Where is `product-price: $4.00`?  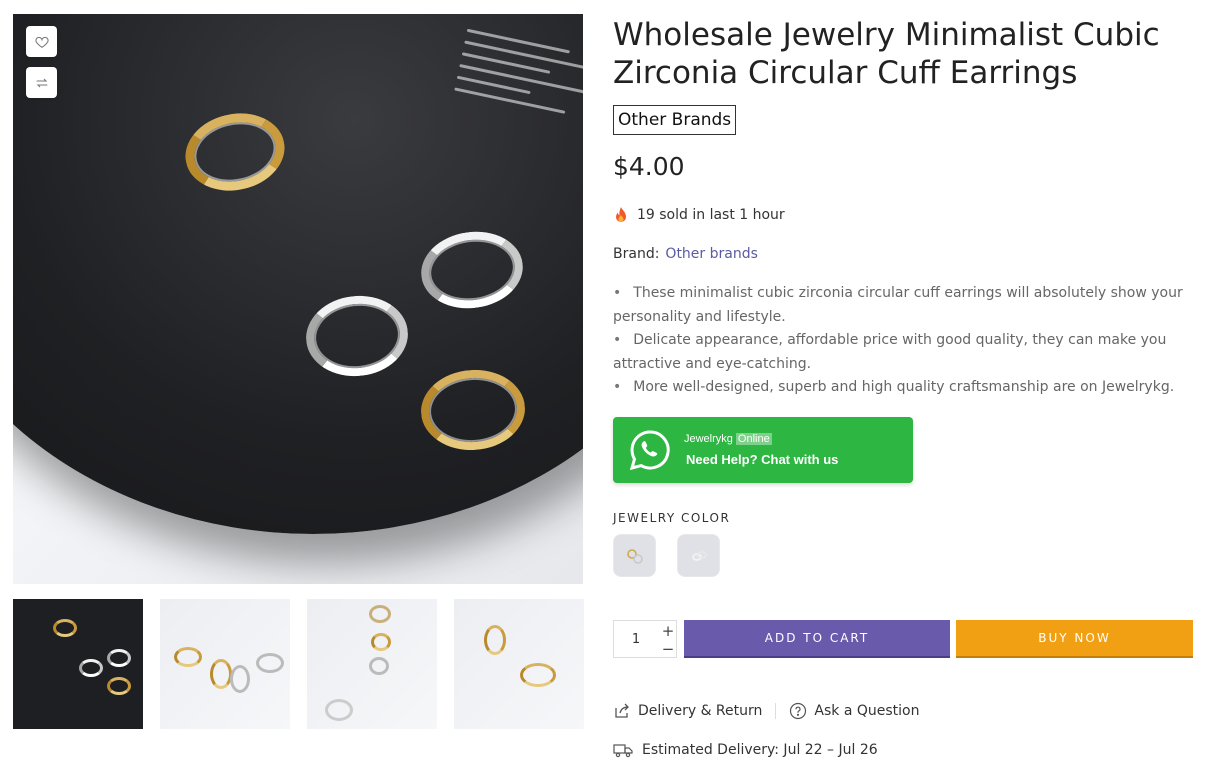
product-price: $4.00 is located at coordinates (649, 166).